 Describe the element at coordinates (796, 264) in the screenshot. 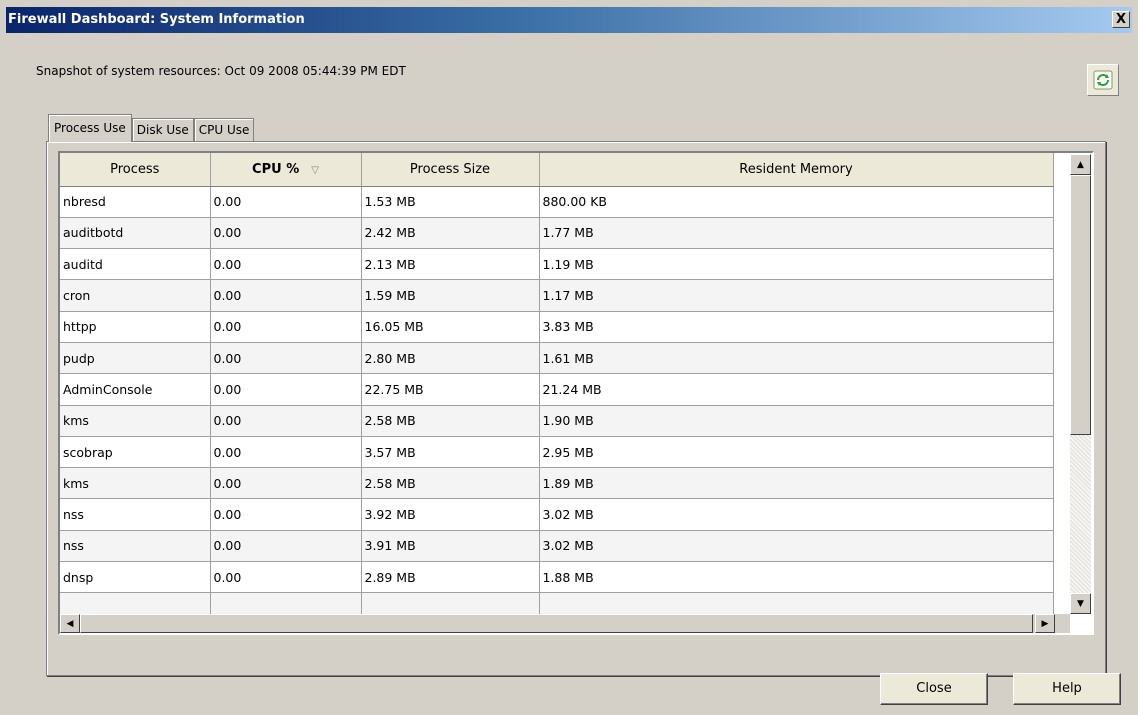

I see `table-cell: 1.19 MB` at that location.